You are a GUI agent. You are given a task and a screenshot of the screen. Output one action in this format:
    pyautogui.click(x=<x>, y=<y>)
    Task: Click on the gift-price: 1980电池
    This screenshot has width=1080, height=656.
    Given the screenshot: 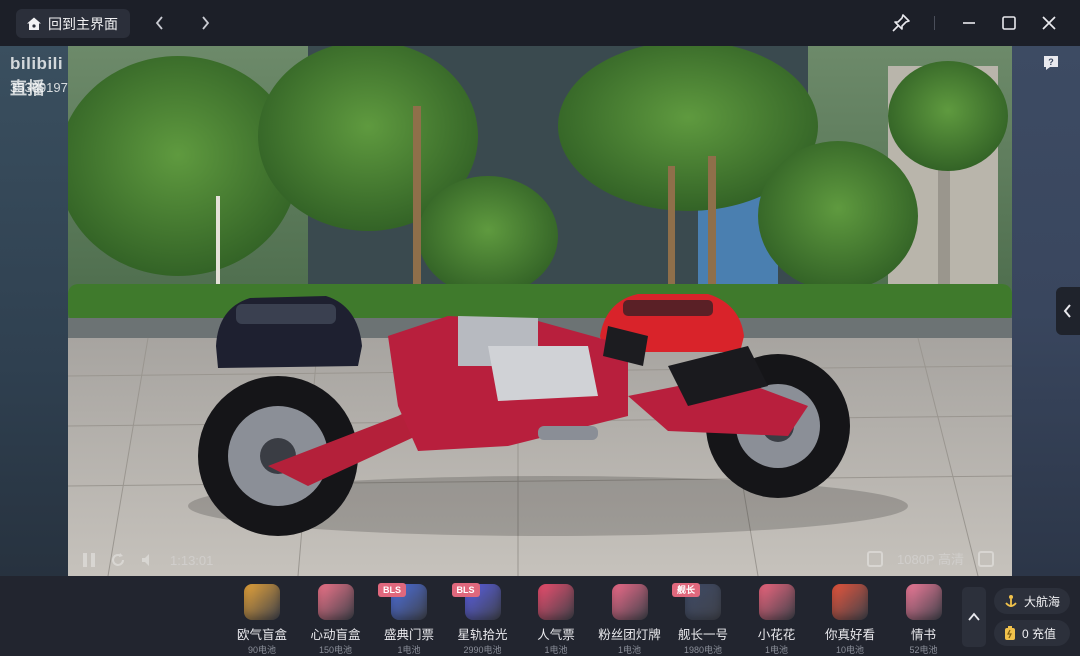 What is the action you would take?
    pyautogui.click(x=703, y=650)
    